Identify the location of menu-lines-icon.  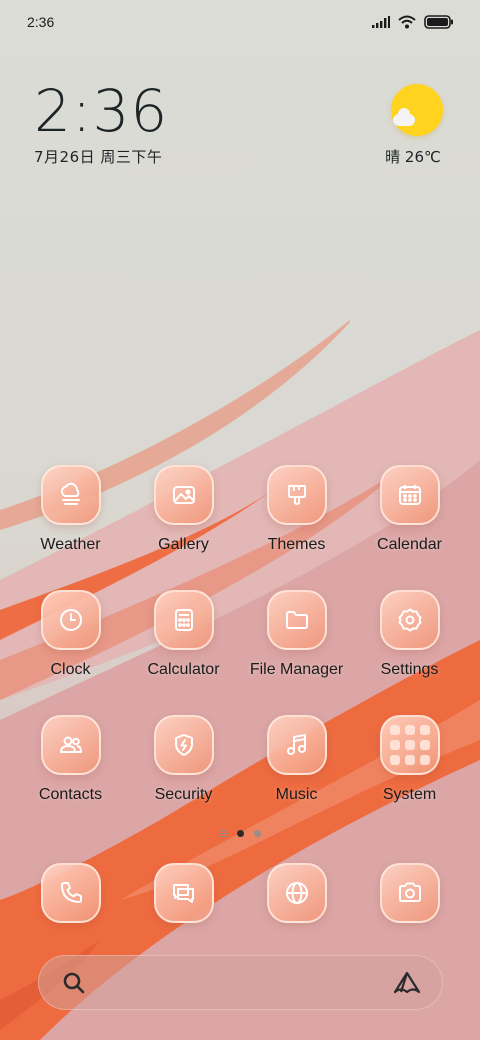
(223, 833).